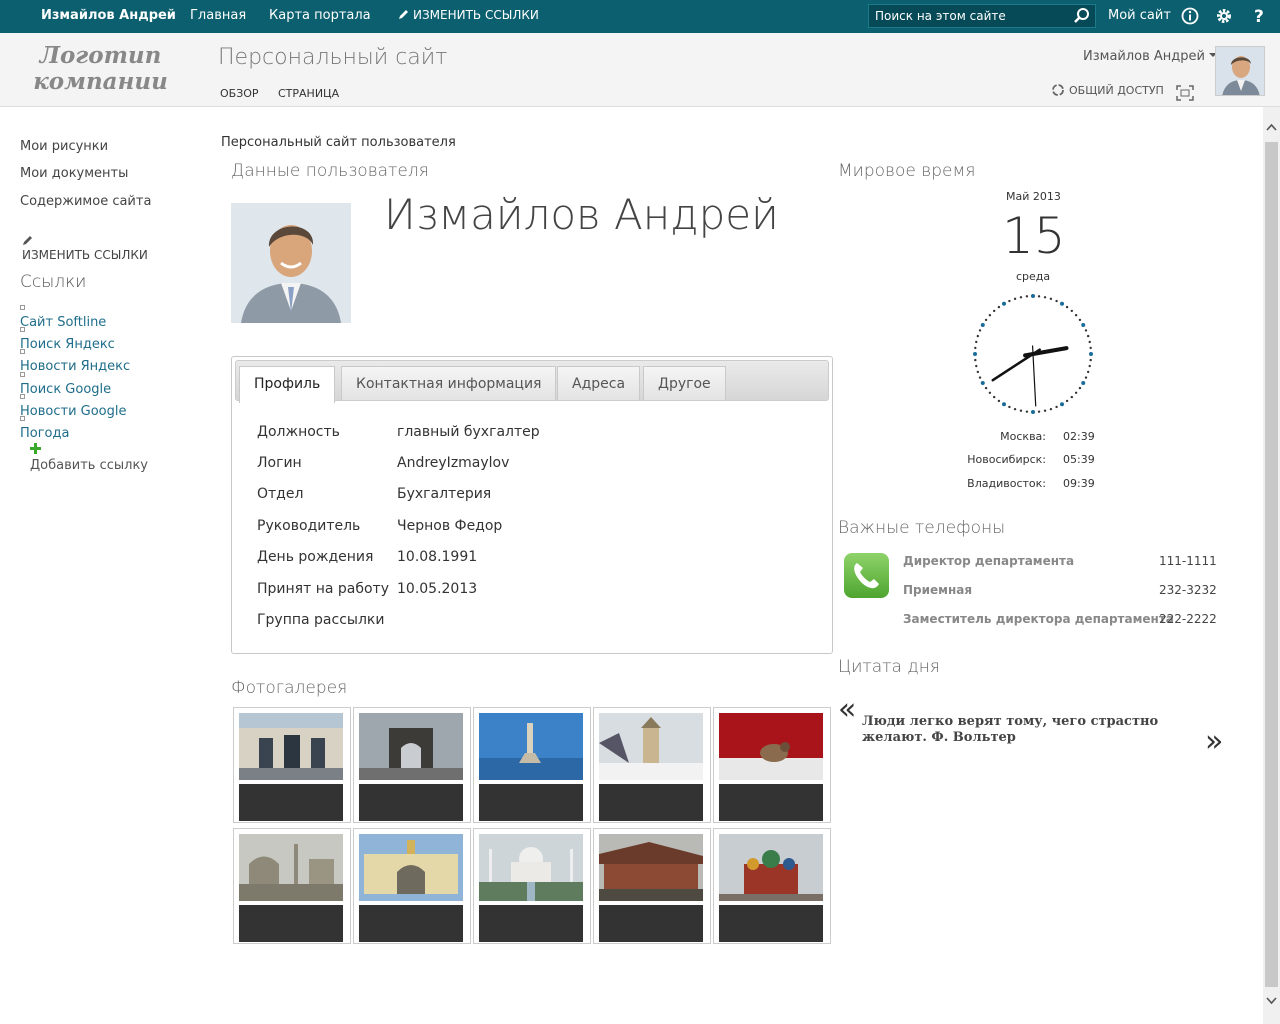 Image resolution: width=1280 pixels, height=1024 pixels. Describe the element at coordinates (27, 240) in the screenshot. I see `pencil-icon` at that location.